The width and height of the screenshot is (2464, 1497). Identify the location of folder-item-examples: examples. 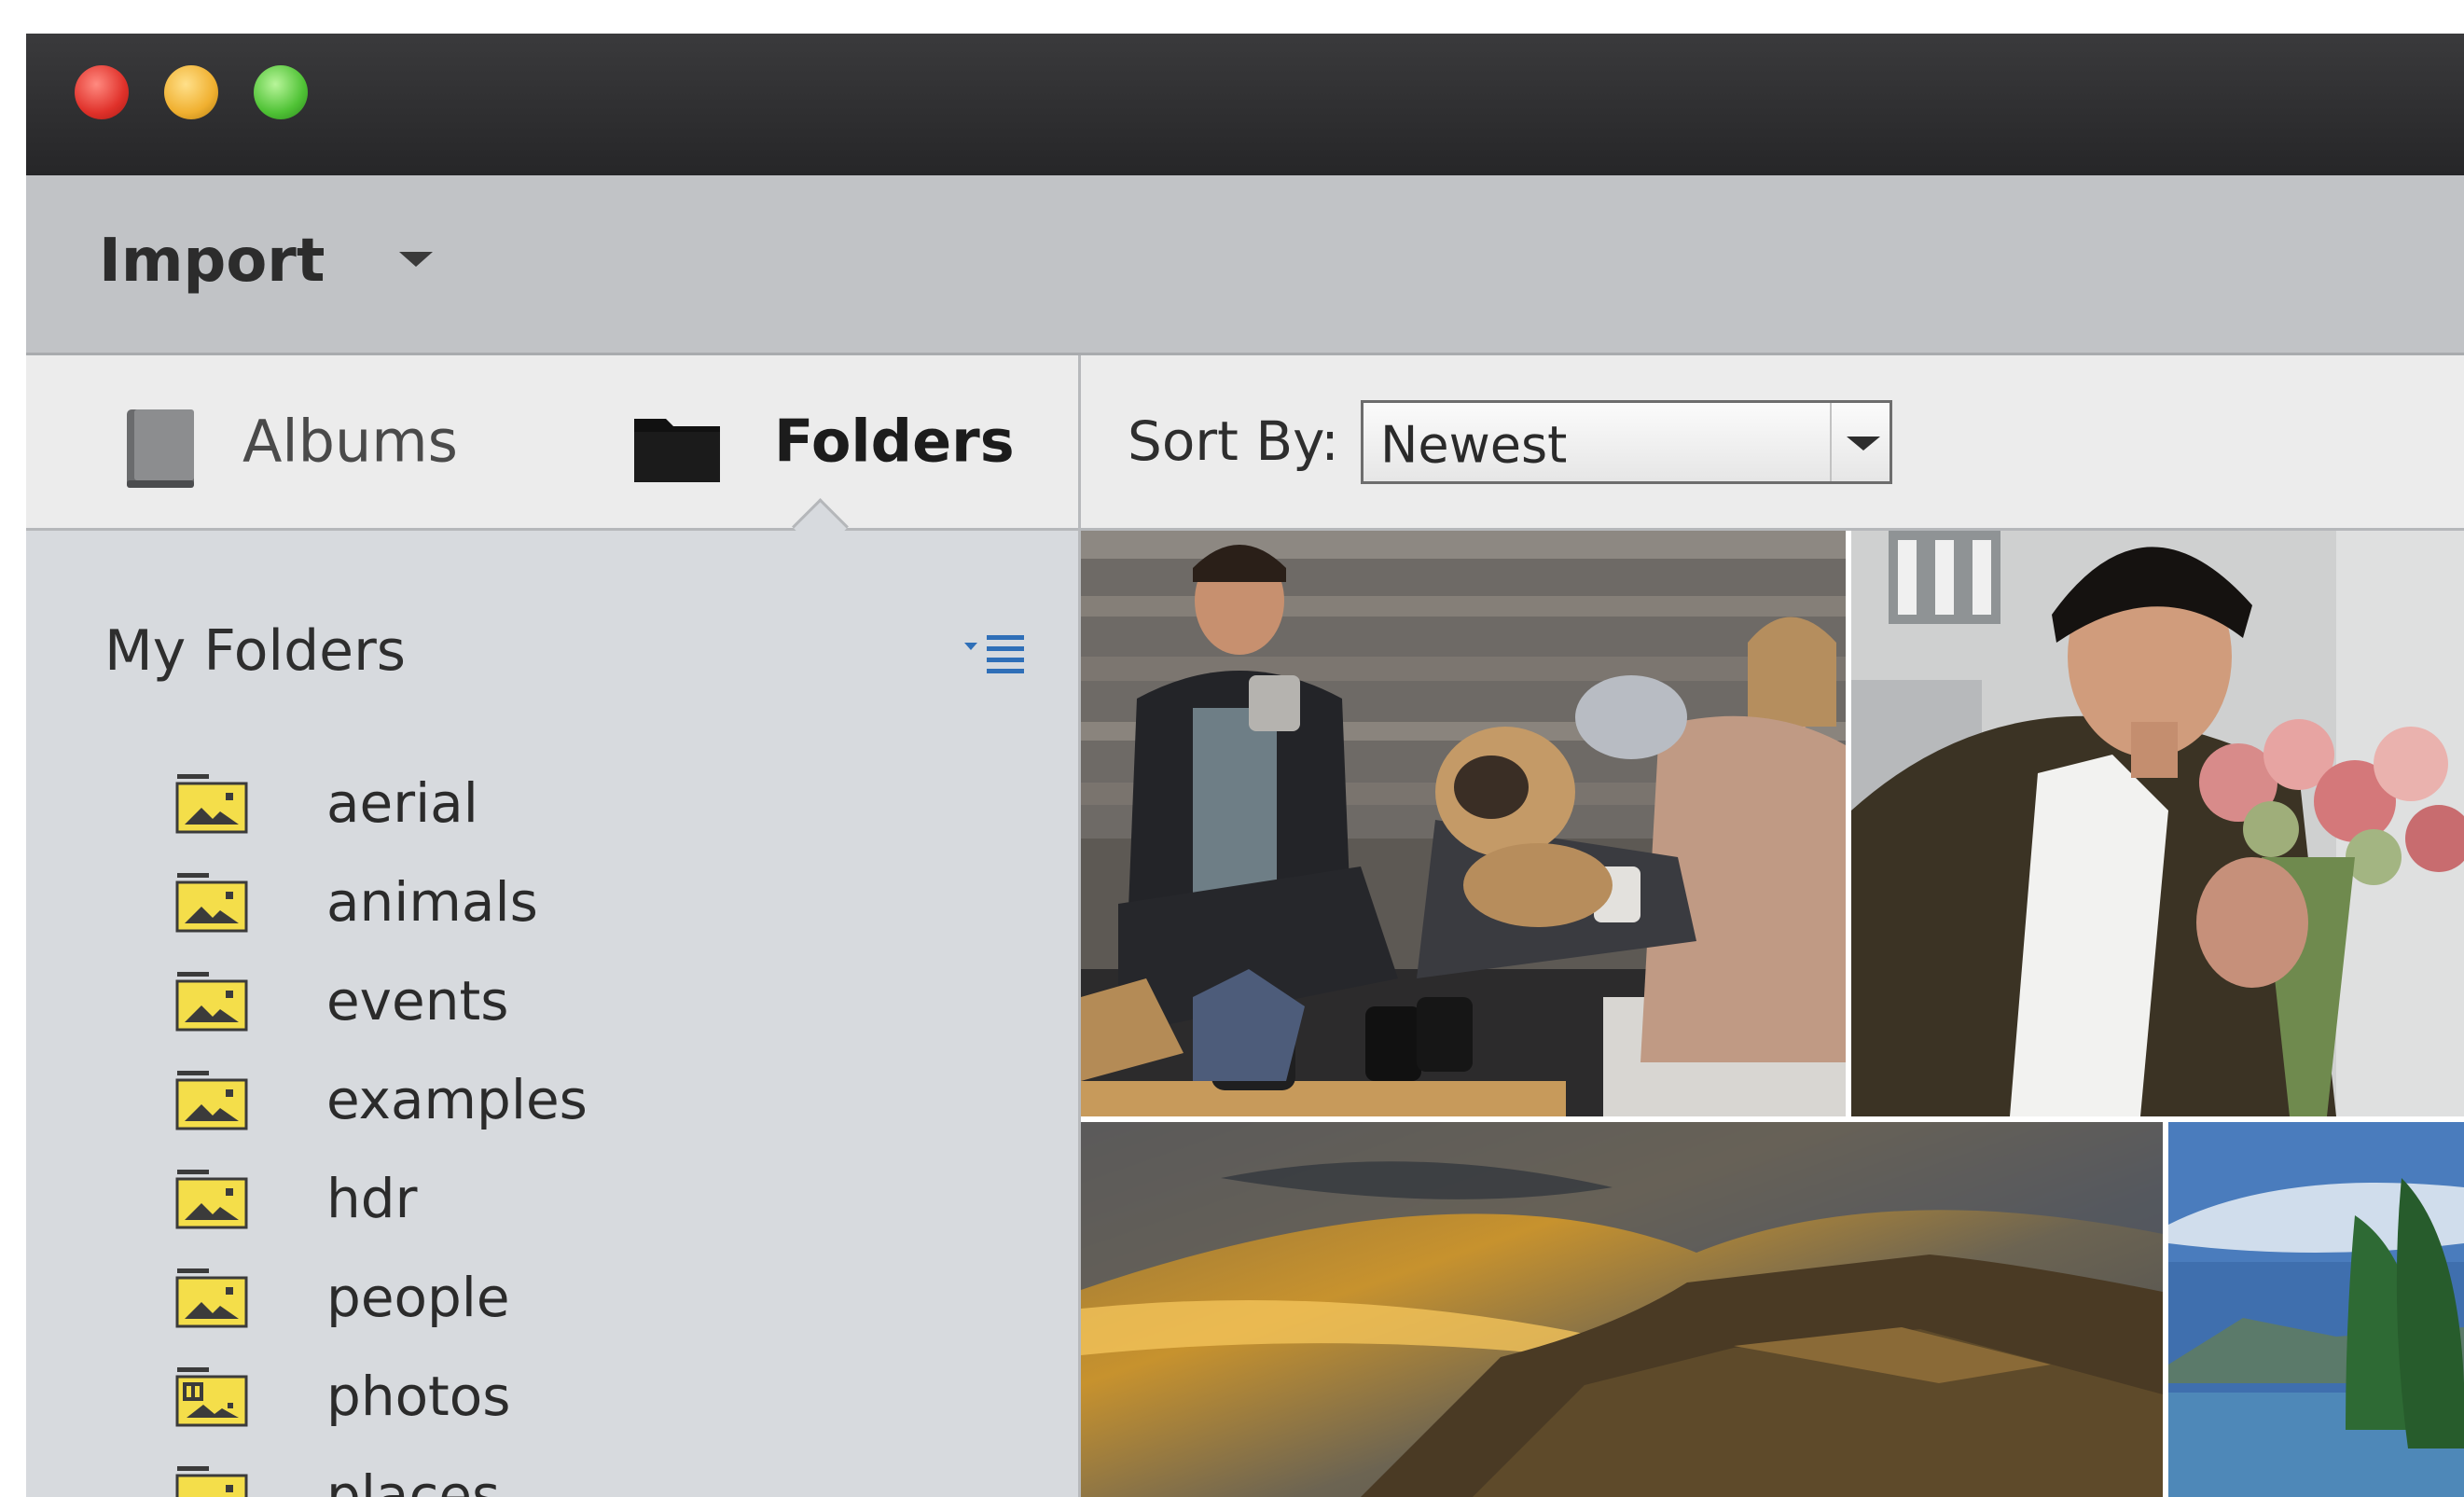
(548, 1100).